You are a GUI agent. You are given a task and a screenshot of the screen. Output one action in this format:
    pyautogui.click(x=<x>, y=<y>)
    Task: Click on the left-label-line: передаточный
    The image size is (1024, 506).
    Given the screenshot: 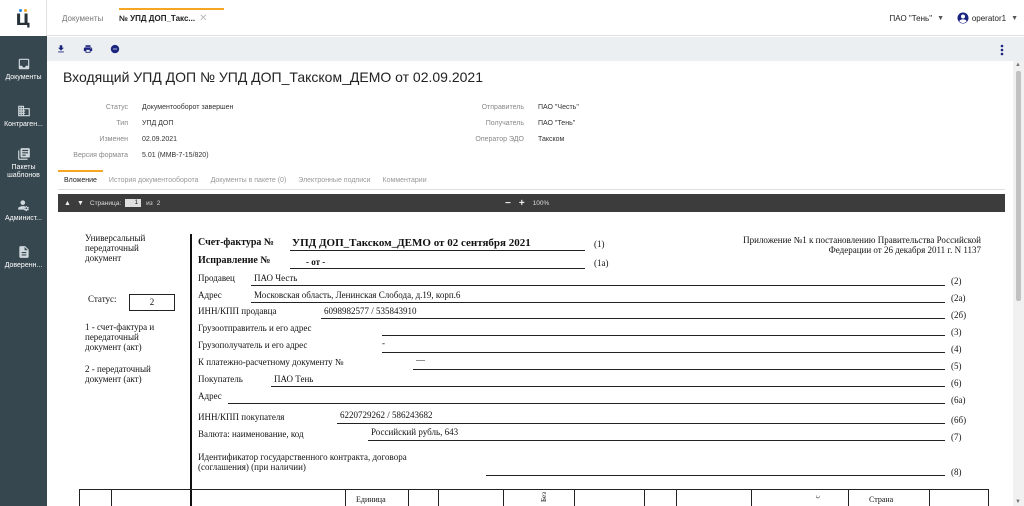 What is the action you would take?
    pyautogui.click(x=112, y=248)
    